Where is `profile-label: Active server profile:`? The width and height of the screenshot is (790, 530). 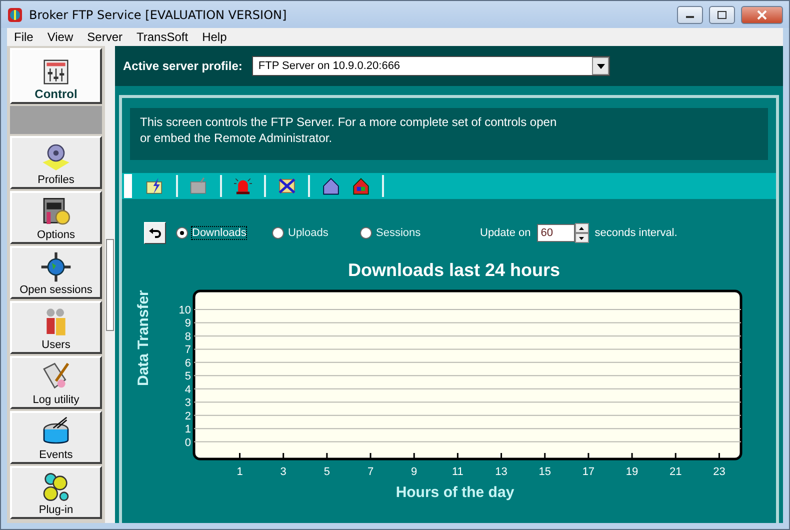
profile-label: Active server profile: is located at coordinates (182, 66).